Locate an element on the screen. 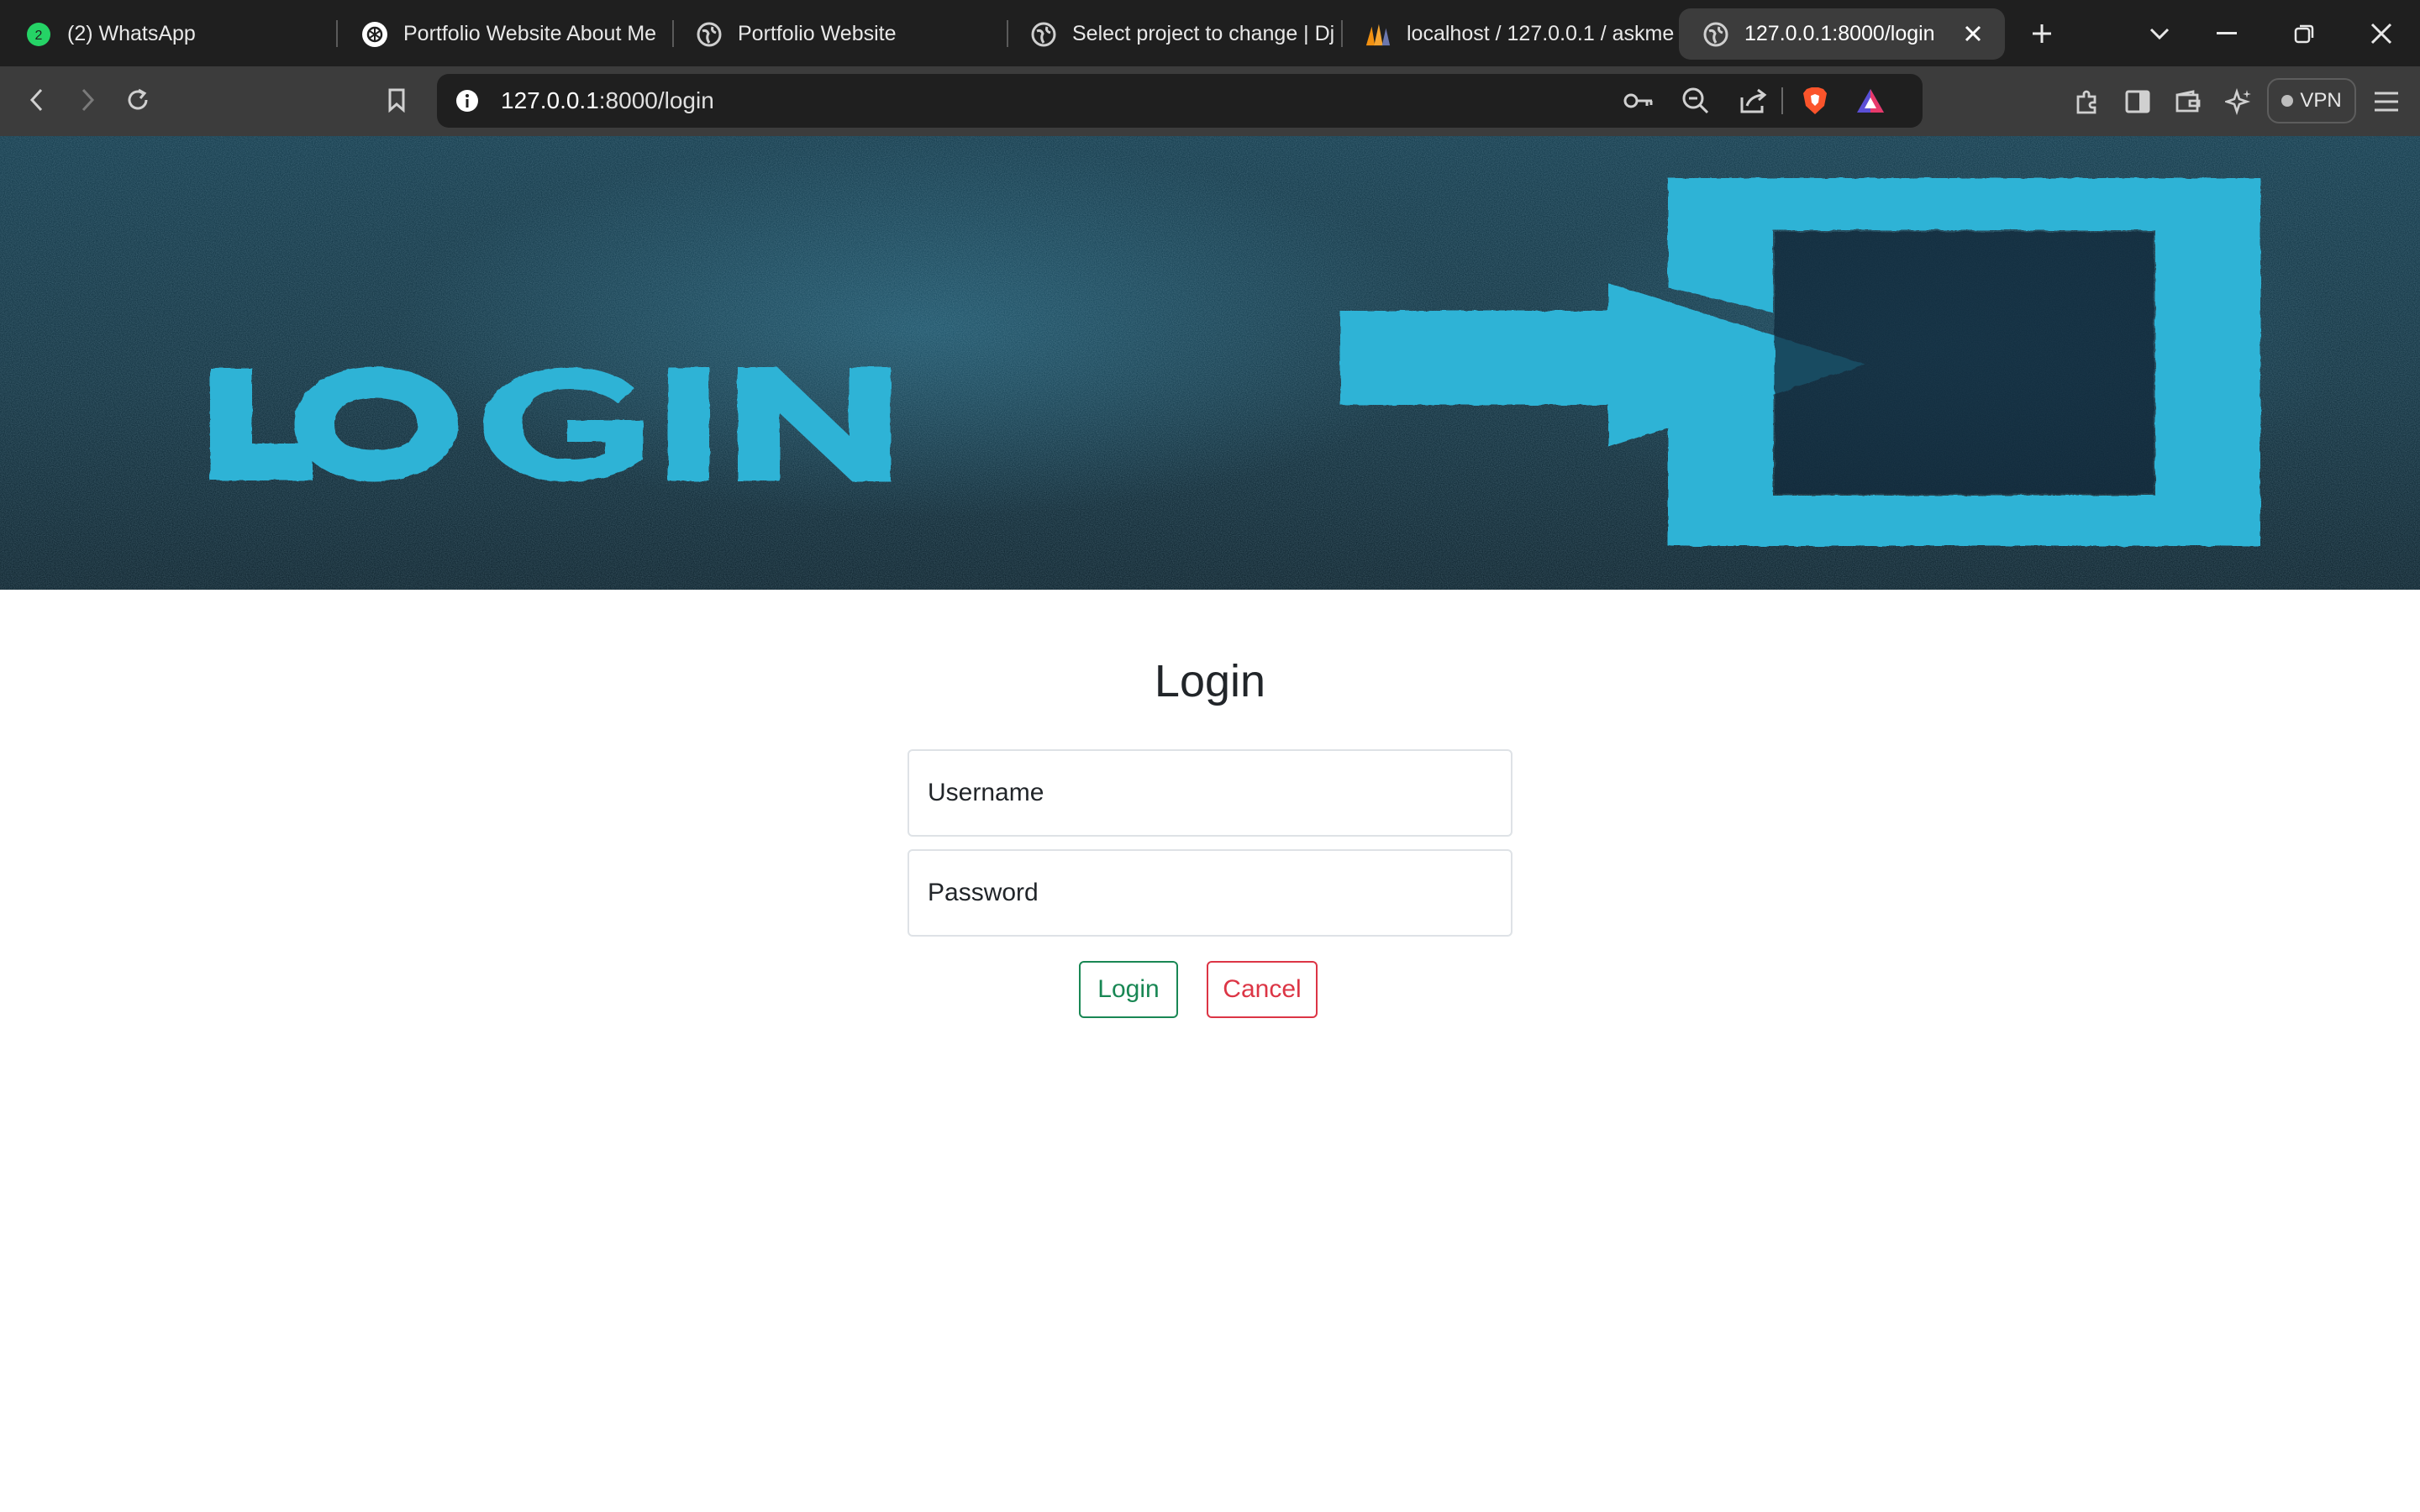 This screenshot has width=2420, height=1512. back-button is located at coordinates (37, 100).